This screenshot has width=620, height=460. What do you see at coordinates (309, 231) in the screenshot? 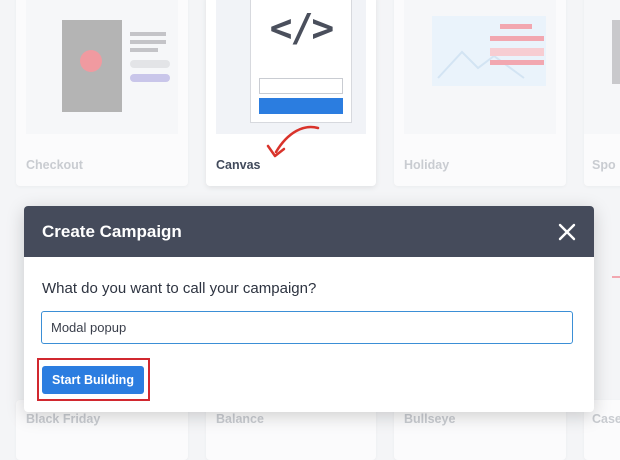
I see `modal-header: Create Campaign` at bounding box center [309, 231].